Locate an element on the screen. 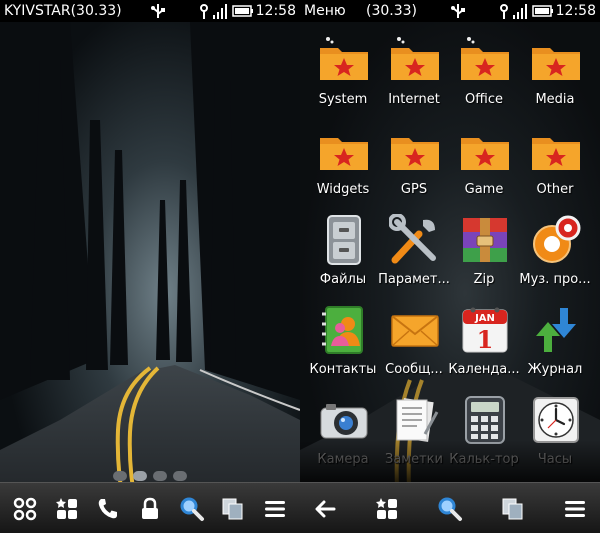 This screenshot has width=600, height=533. app-calculator: Кальк-тор is located at coordinates (484, 429).